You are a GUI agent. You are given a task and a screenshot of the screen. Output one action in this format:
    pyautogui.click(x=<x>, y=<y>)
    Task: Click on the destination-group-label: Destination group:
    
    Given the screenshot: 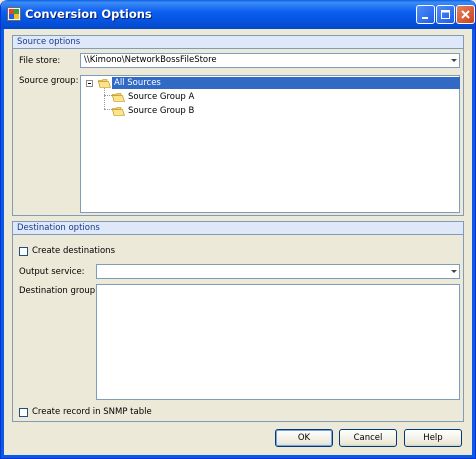 What is the action you would take?
    pyautogui.click(x=59, y=291)
    